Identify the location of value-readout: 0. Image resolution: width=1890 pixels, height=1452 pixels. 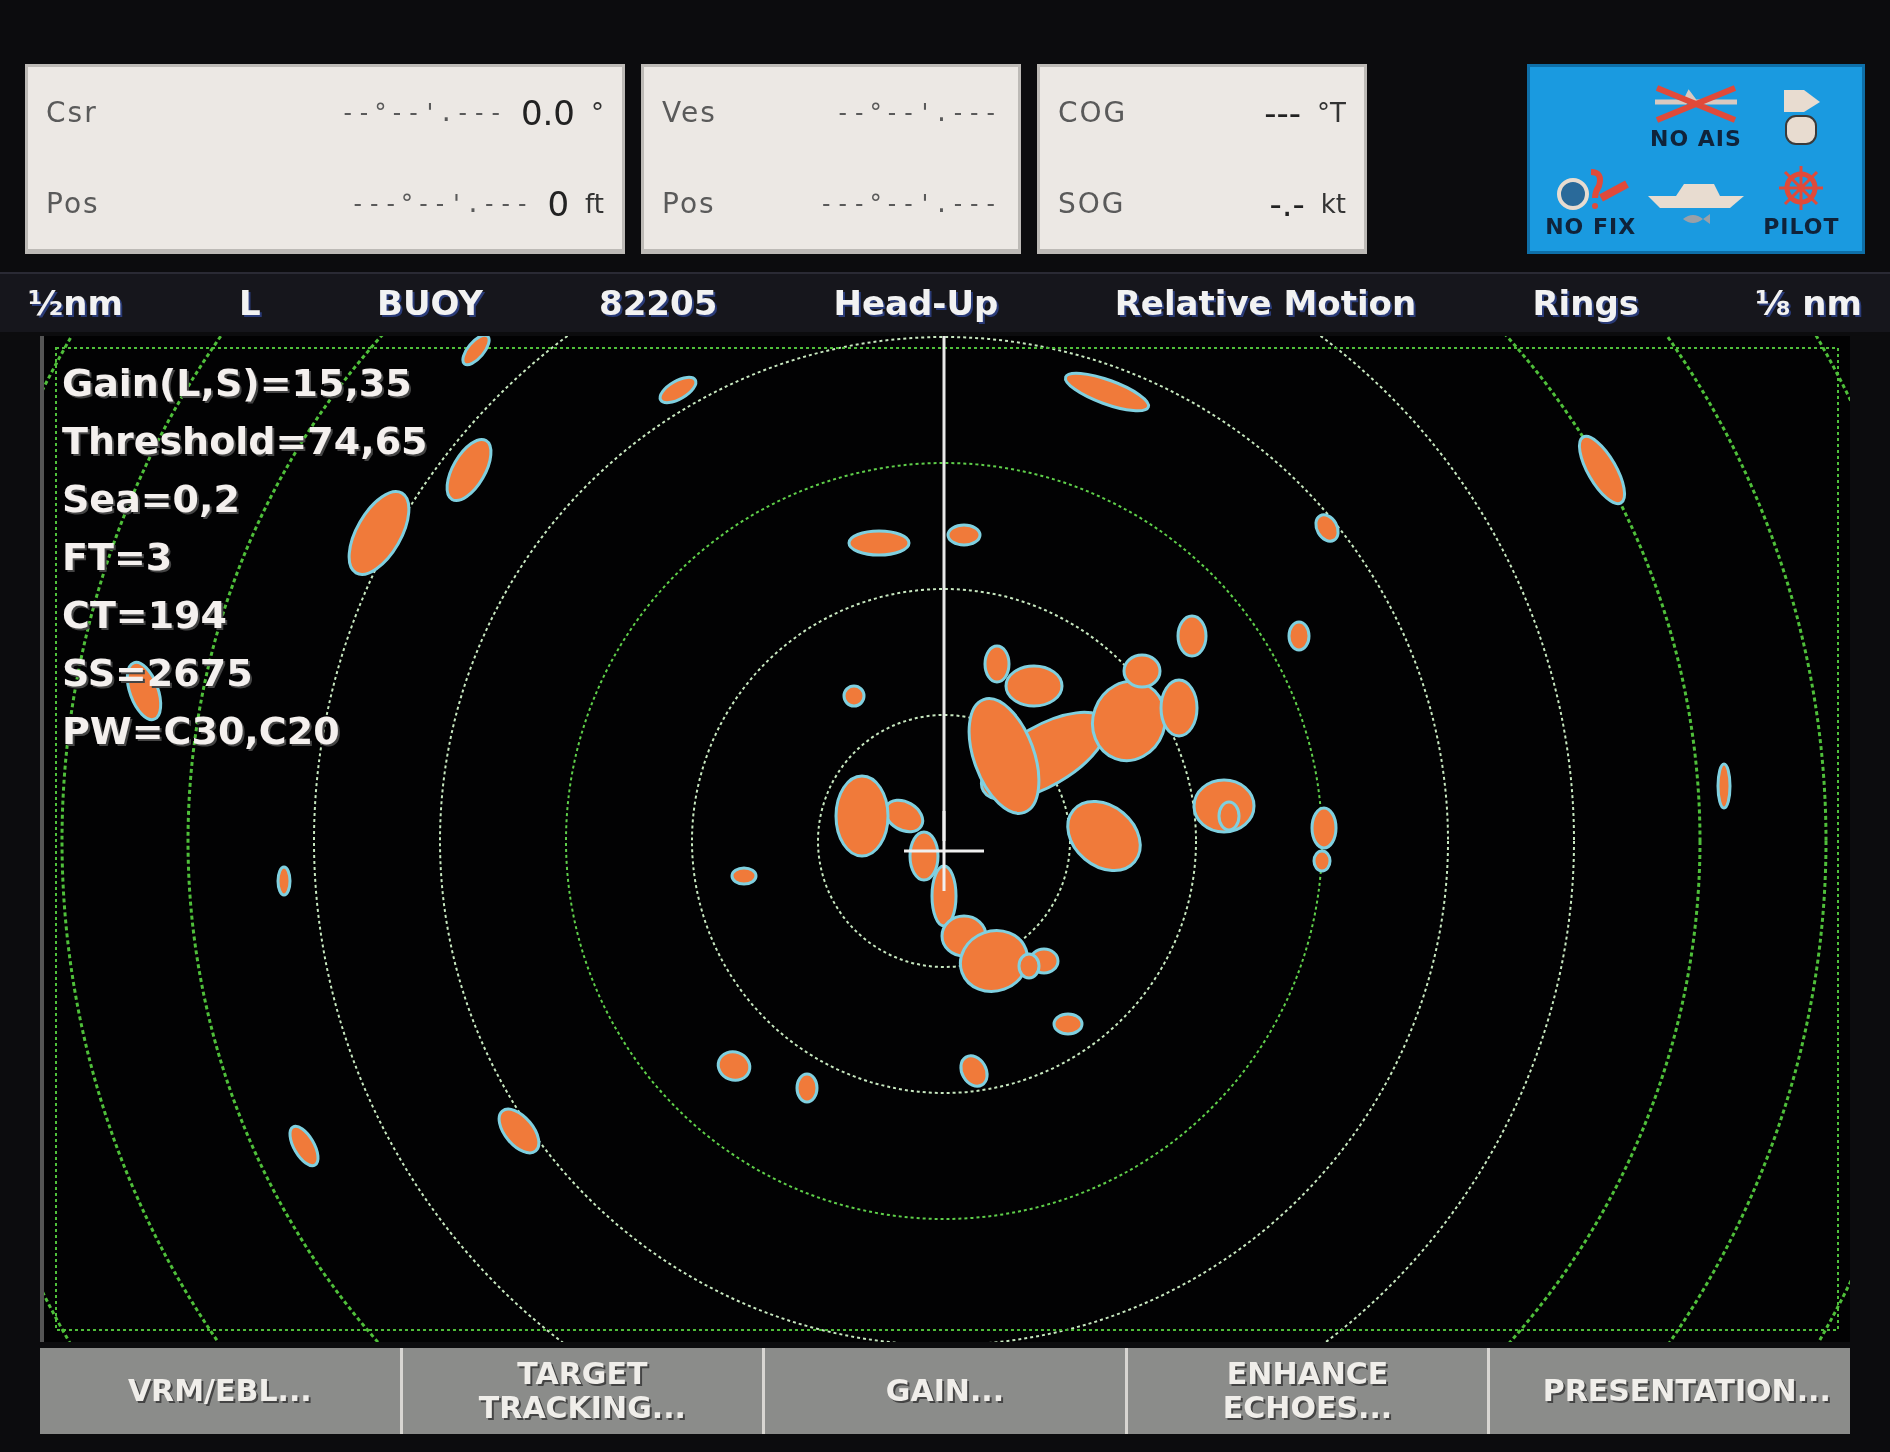
(558, 203).